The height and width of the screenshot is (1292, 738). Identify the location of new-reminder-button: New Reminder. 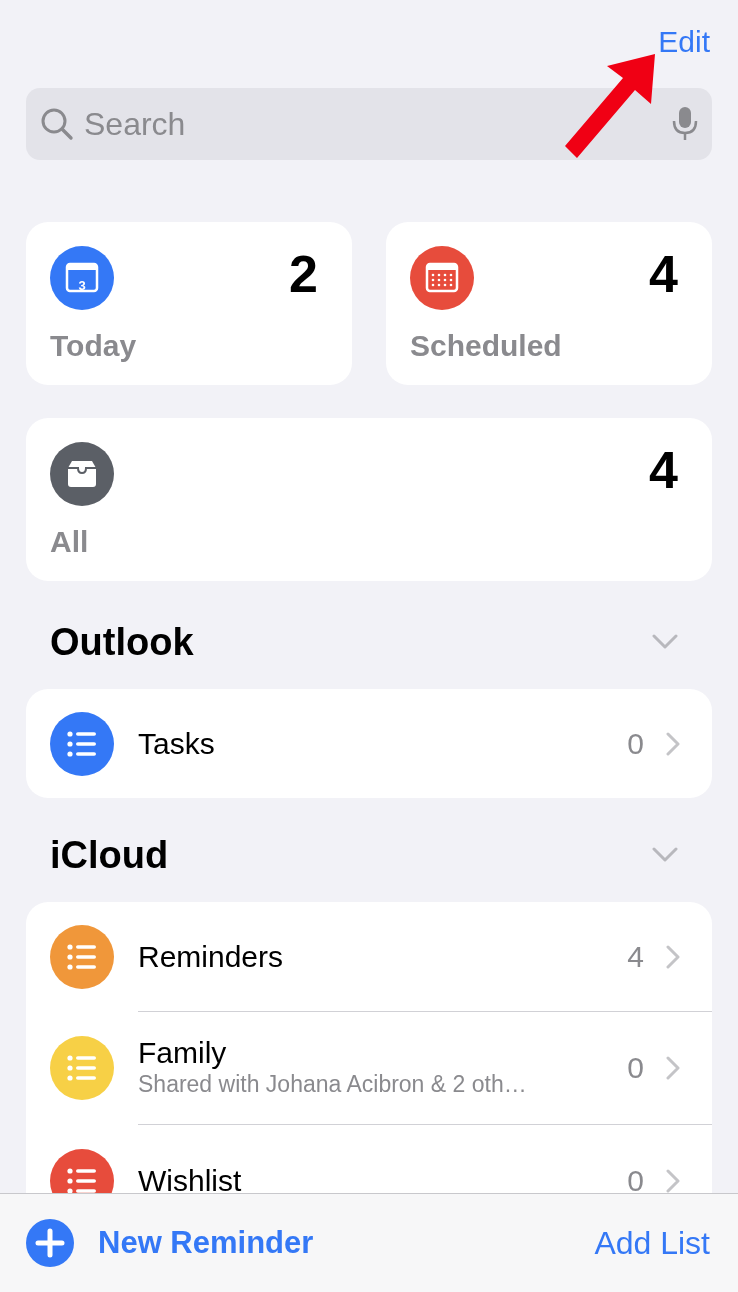
(170, 1243).